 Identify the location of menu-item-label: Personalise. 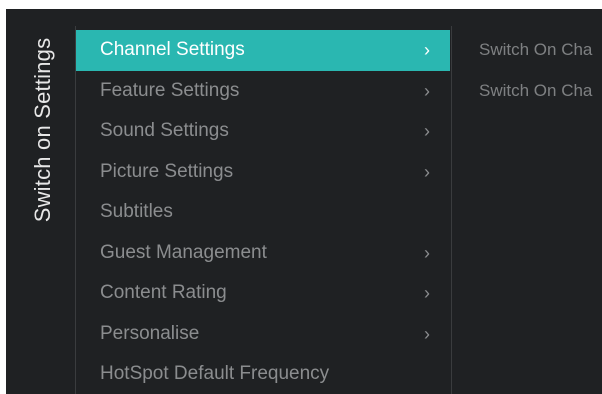
(150, 333).